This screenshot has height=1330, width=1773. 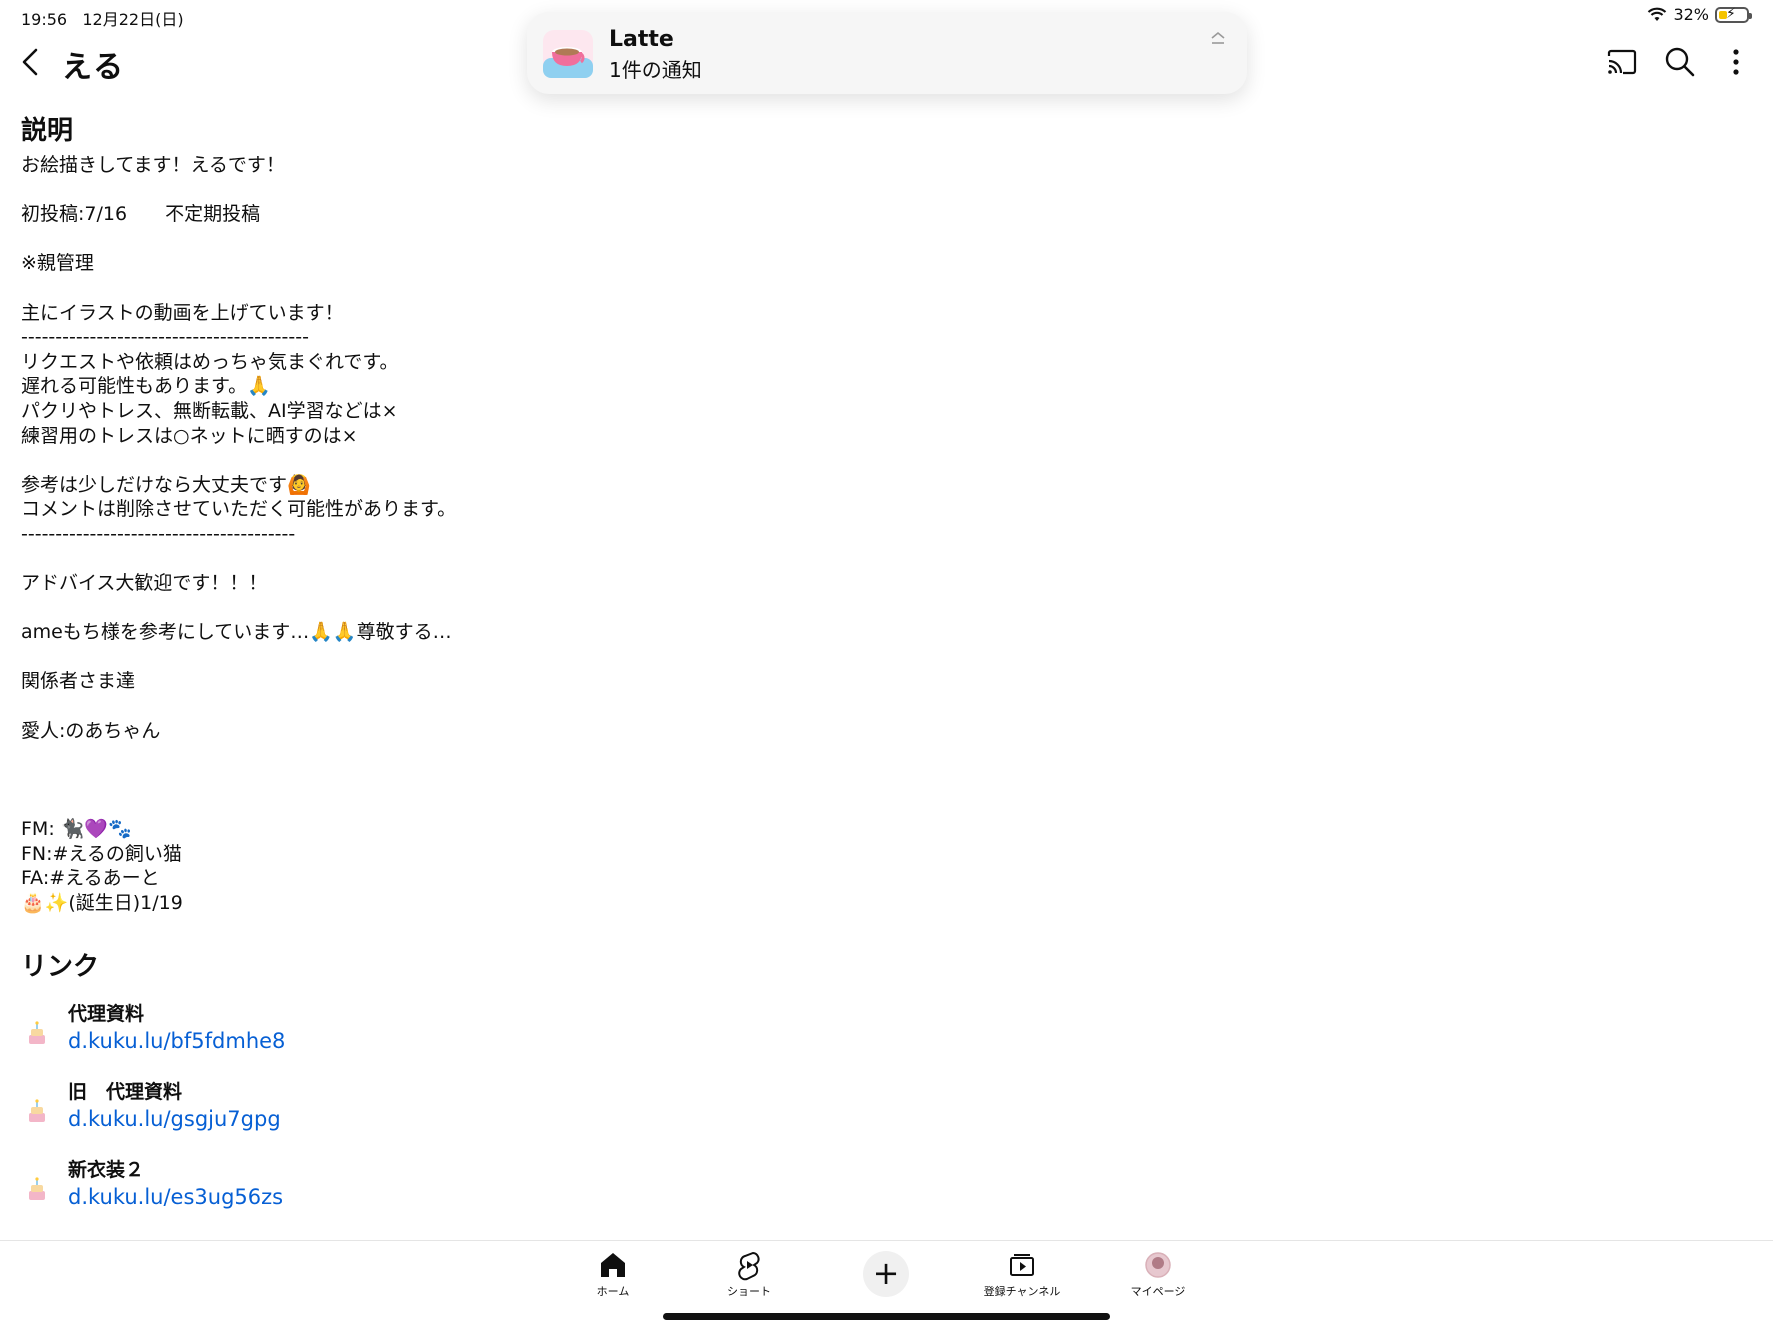 What do you see at coordinates (1158, 1291) in the screenshot?
I see `nav-mypage-label: マイページ` at bounding box center [1158, 1291].